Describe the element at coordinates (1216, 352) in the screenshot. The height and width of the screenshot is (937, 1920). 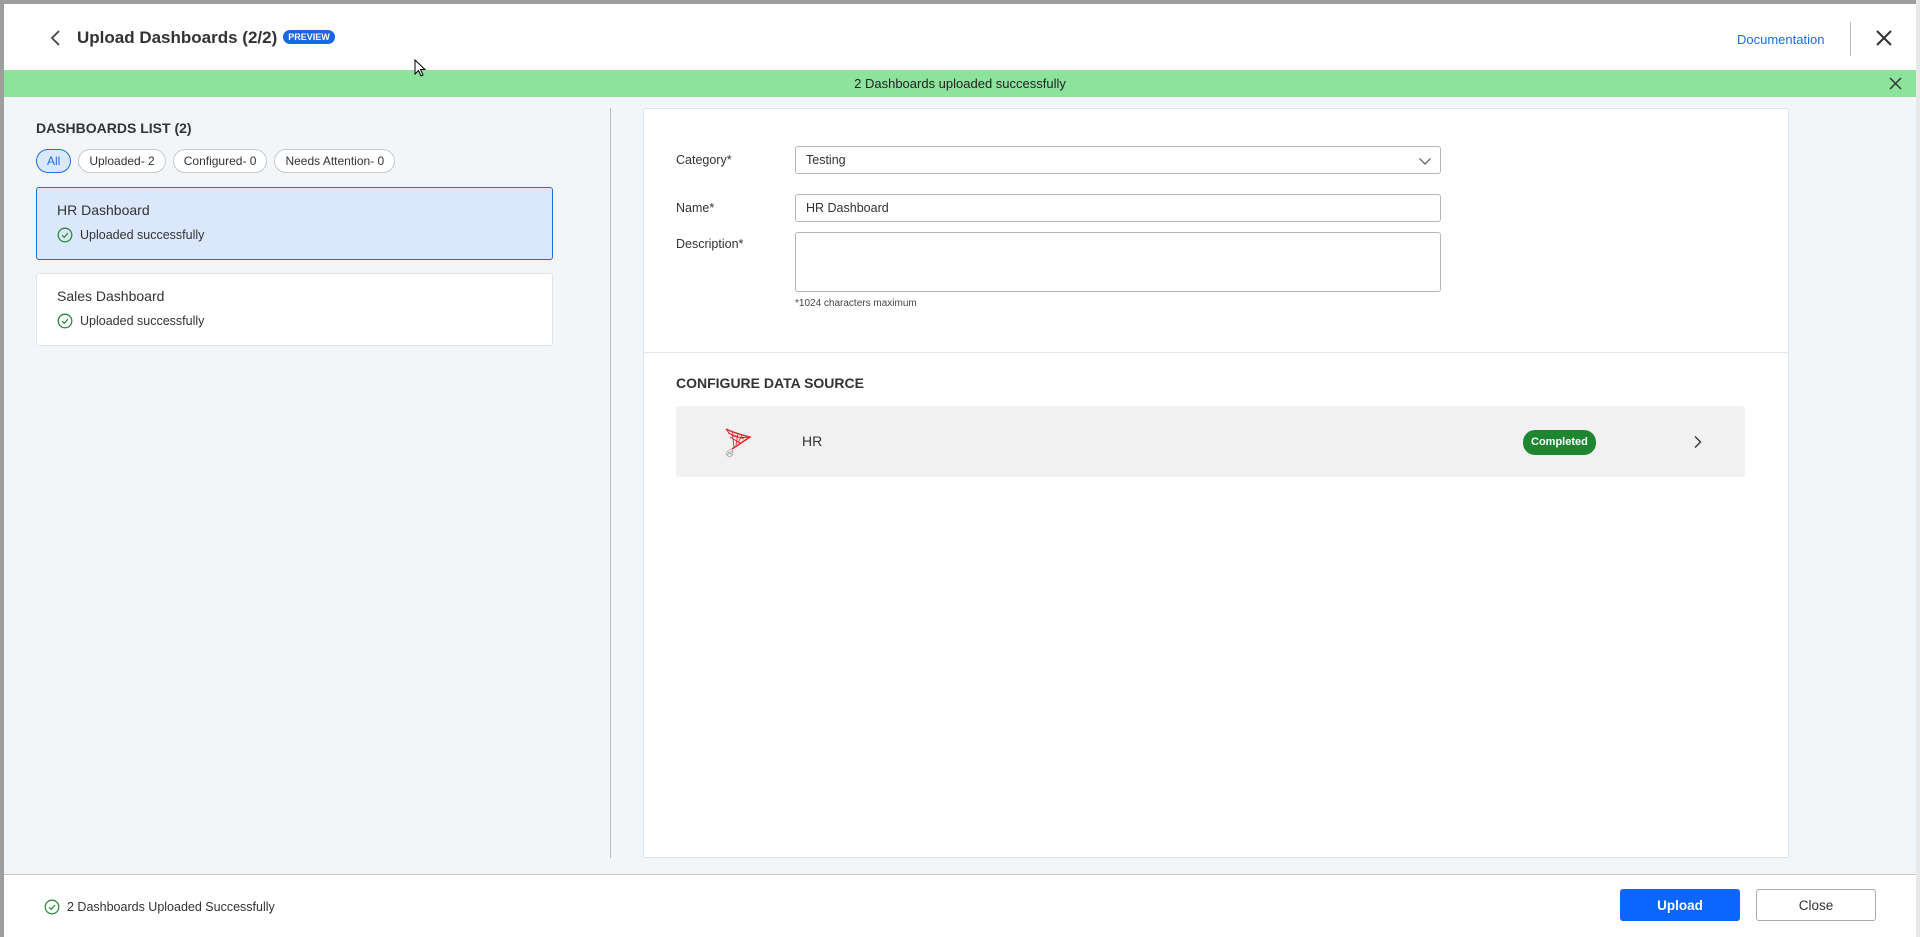
I see `section-divider` at that location.